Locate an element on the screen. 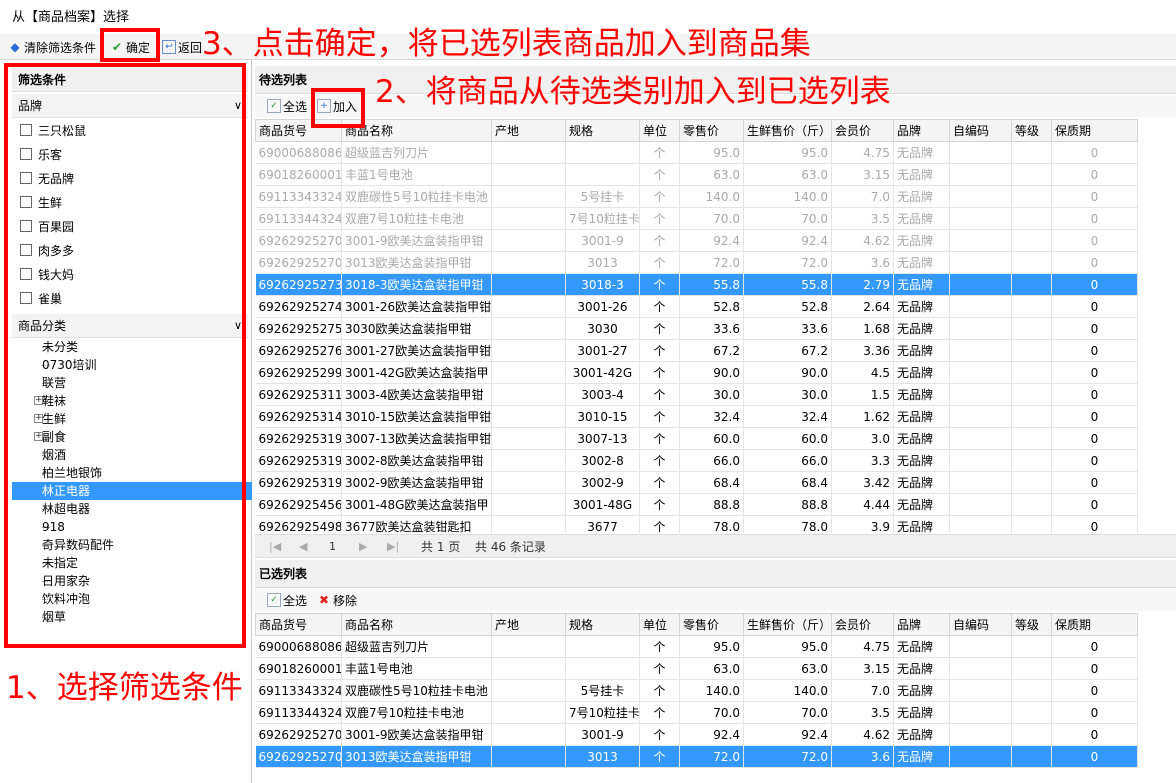 The height and width of the screenshot is (783, 1176). page-number: 1 is located at coordinates (332, 547).